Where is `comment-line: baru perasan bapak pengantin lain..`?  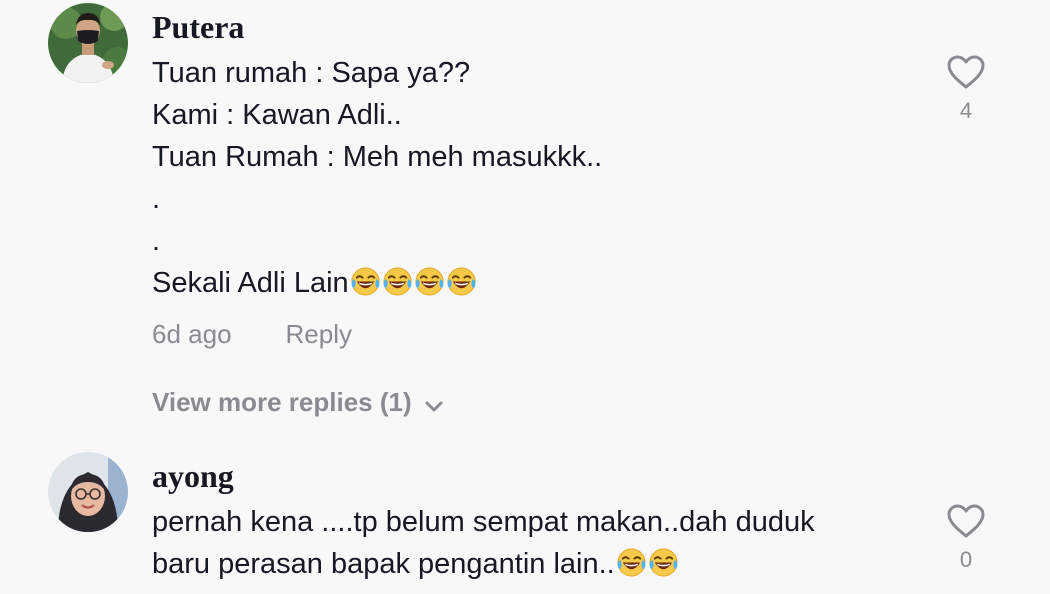 comment-line: baru perasan bapak pengantin lain.. is located at coordinates (383, 564).